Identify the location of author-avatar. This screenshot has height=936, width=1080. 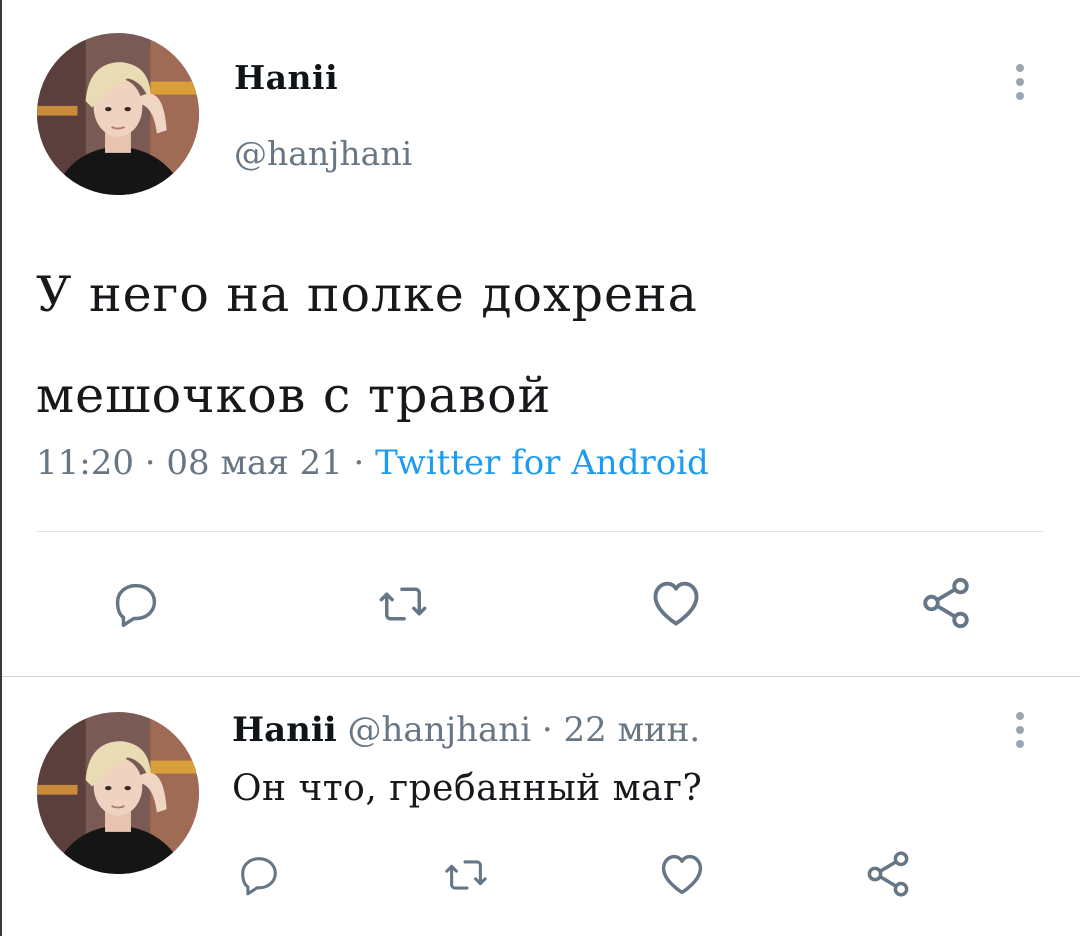
(118, 114).